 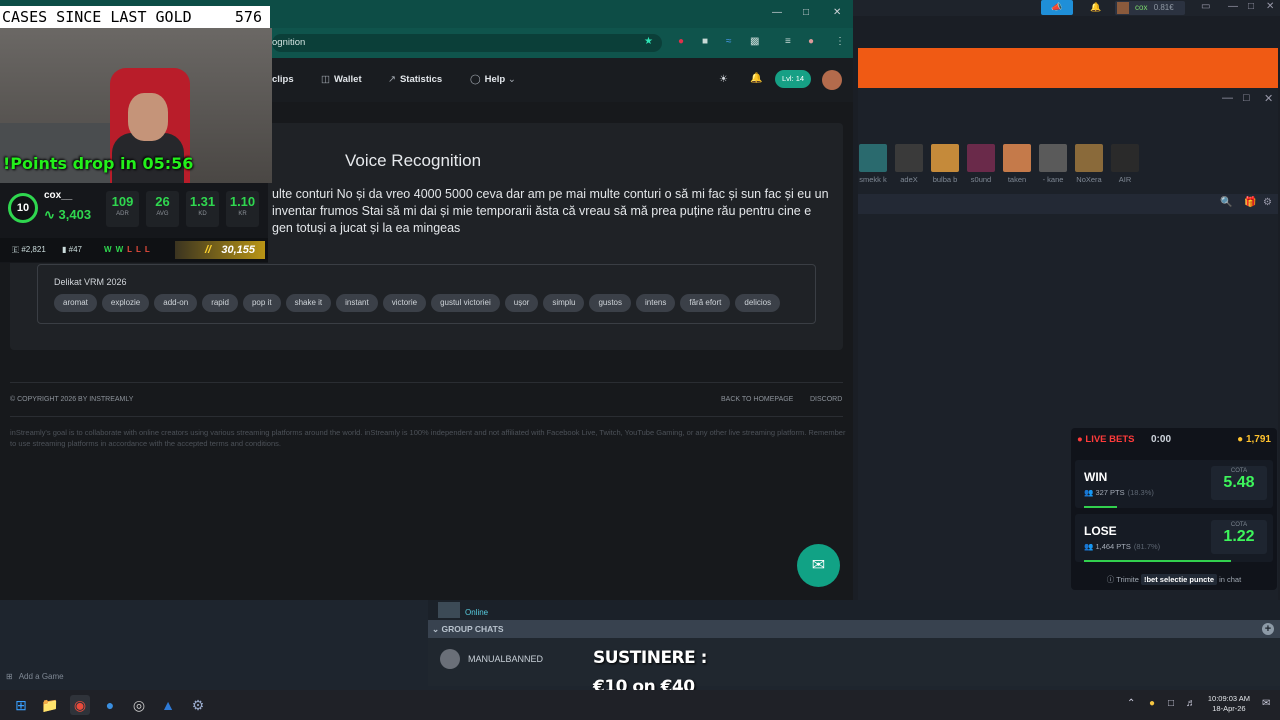 What do you see at coordinates (1174, 579) in the screenshot?
I see `bets-instructions: ⓘ Trimite !bet selectie puncte in chat` at bounding box center [1174, 579].